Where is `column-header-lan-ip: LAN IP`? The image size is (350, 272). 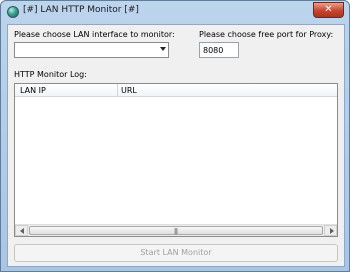 column-header-lan-ip: LAN IP is located at coordinates (33, 90).